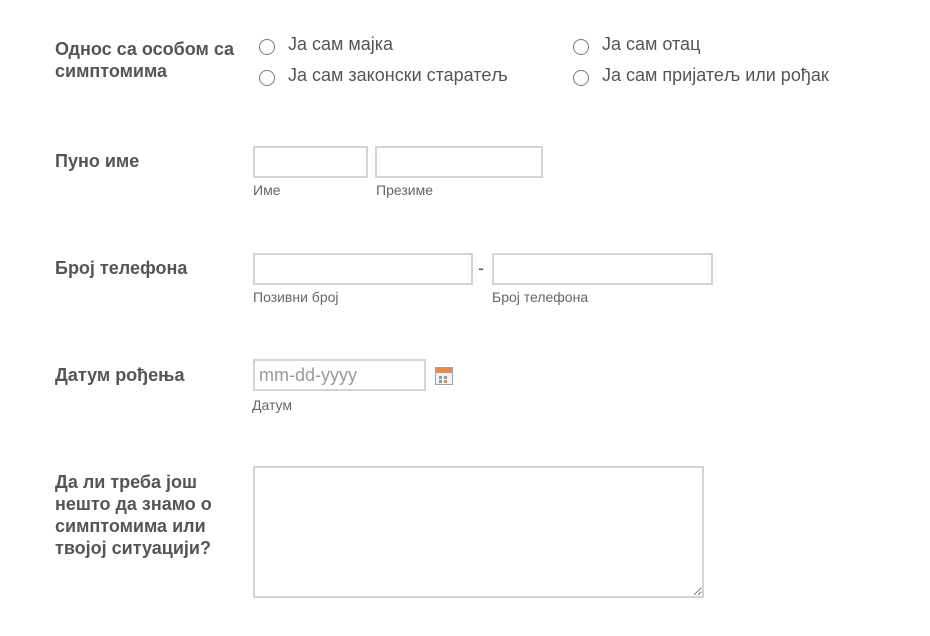 The height and width of the screenshot is (636, 930). What do you see at coordinates (651, 44) in the screenshot?
I see `radio-option-label: Ја сам отац` at bounding box center [651, 44].